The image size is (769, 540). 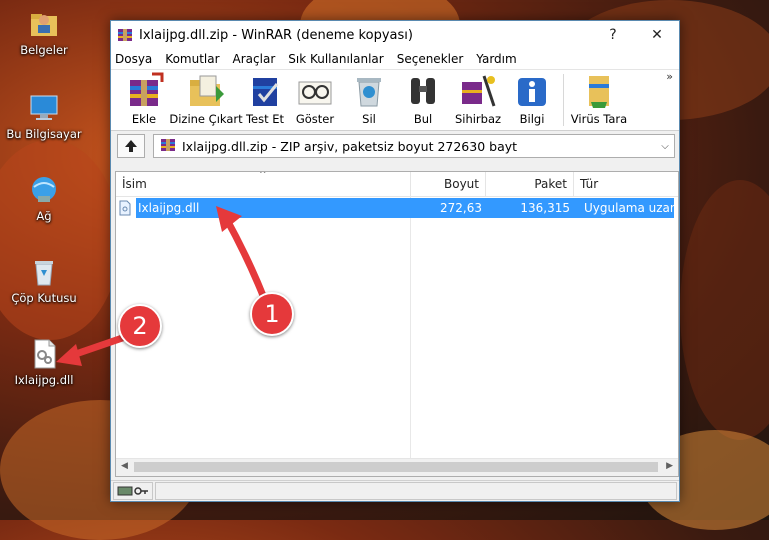 I want to click on help-button: ?, so click(x=613, y=35).